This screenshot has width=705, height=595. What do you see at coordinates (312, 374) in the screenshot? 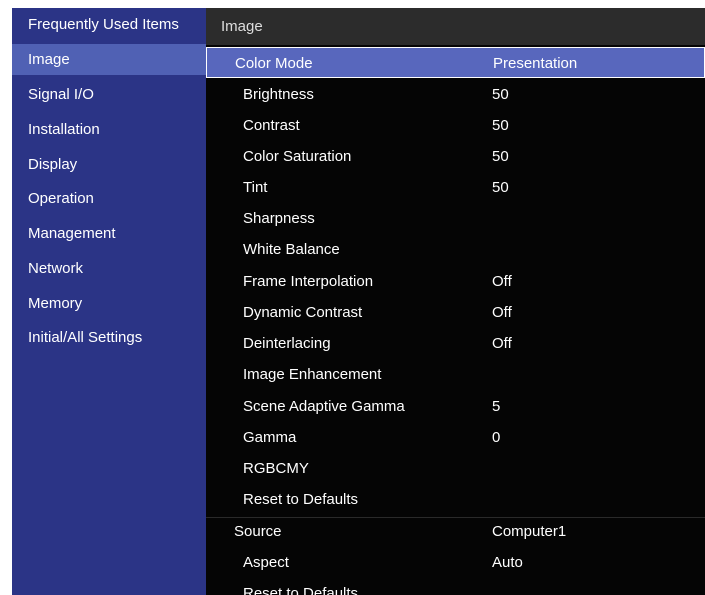
I see `row-label: Image Enhancement` at bounding box center [312, 374].